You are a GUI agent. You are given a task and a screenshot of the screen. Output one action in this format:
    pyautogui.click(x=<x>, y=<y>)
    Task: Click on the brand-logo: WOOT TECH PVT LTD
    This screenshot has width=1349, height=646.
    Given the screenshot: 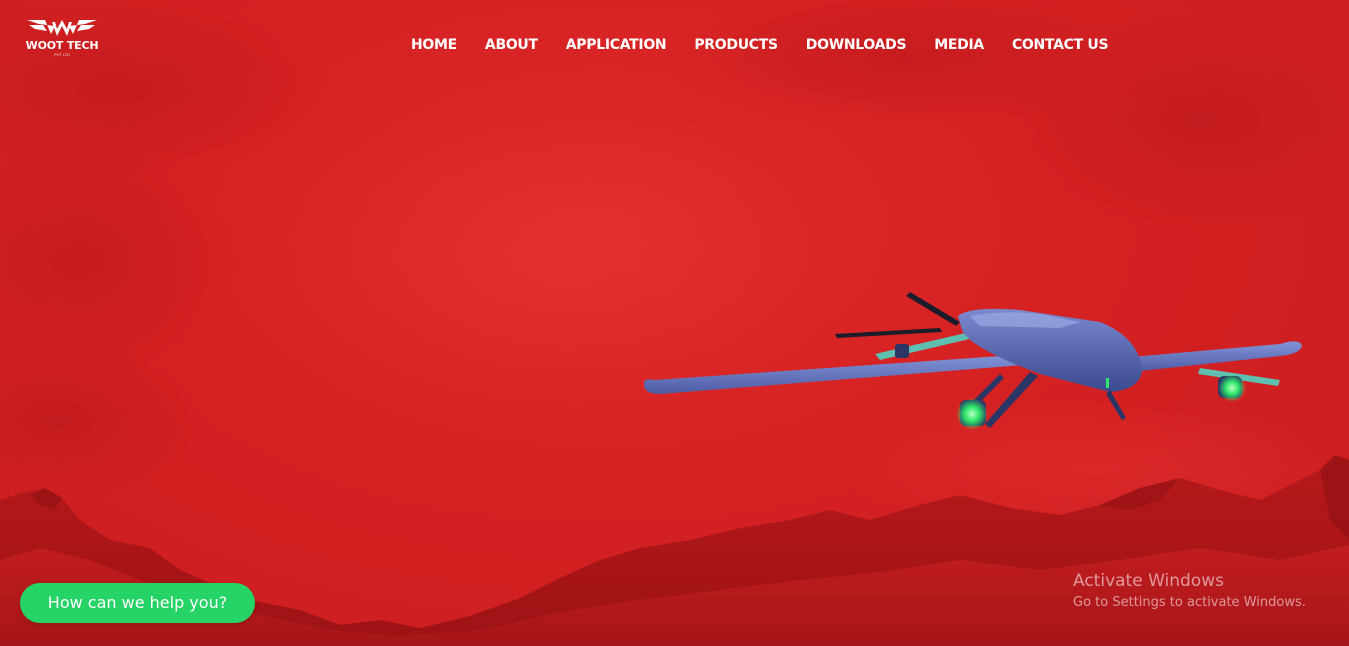 What is the action you would take?
    pyautogui.click(x=62, y=40)
    